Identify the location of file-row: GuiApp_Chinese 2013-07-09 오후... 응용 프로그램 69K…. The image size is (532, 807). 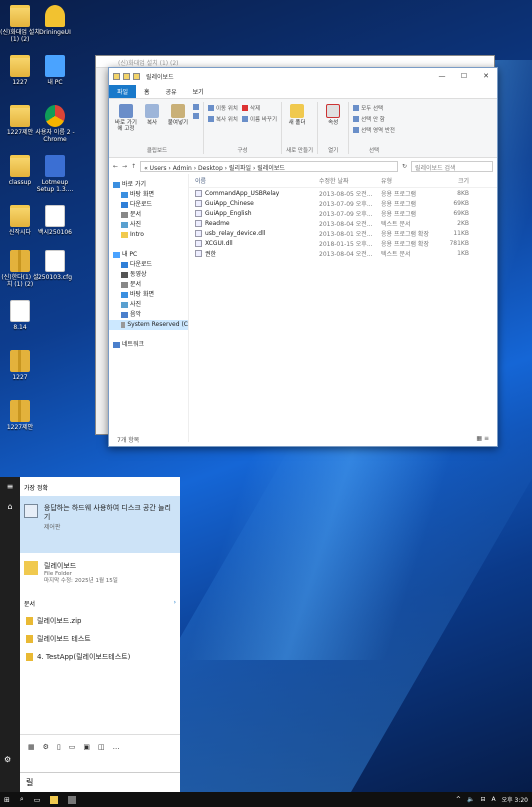
(343, 203).